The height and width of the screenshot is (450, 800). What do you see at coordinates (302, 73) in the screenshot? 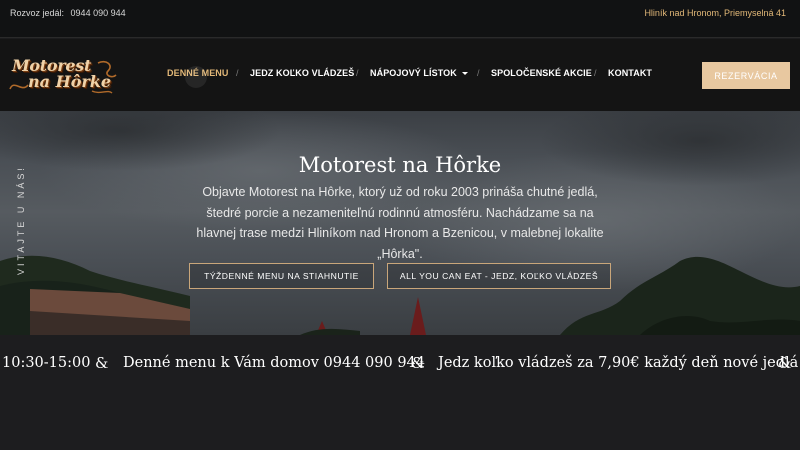
I see `nav-item-jedz-kolko-vladzes: JEDZ KOĽKO VLÁDZEŠ` at bounding box center [302, 73].